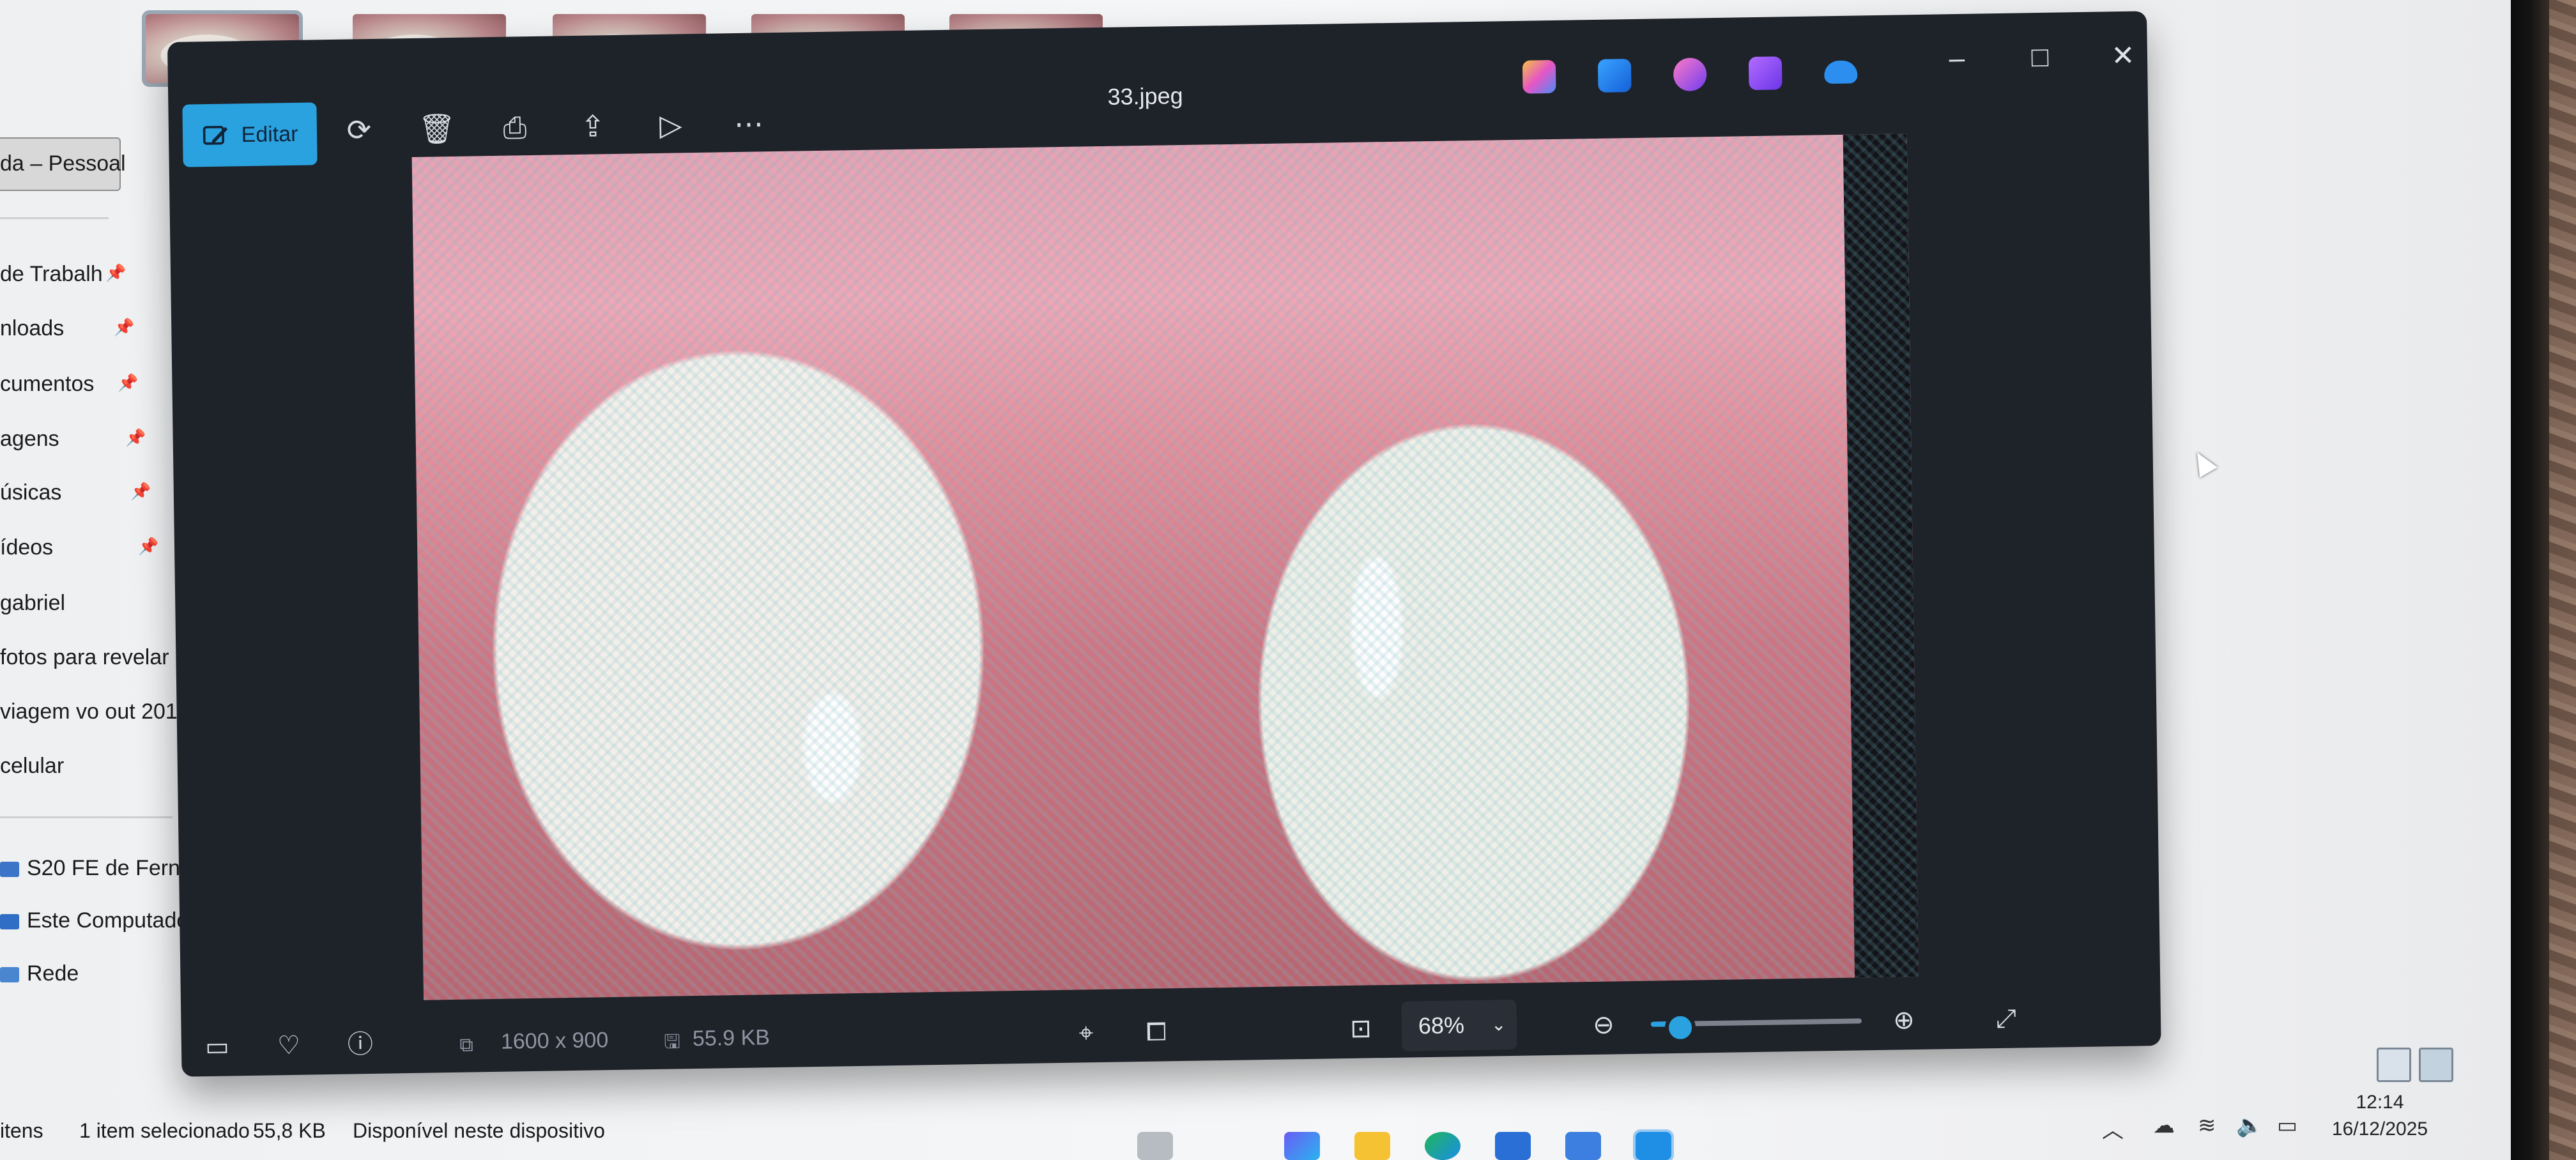 This screenshot has width=2576, height=1160. I want to click on edit-button: Editar, so click(250, 134).